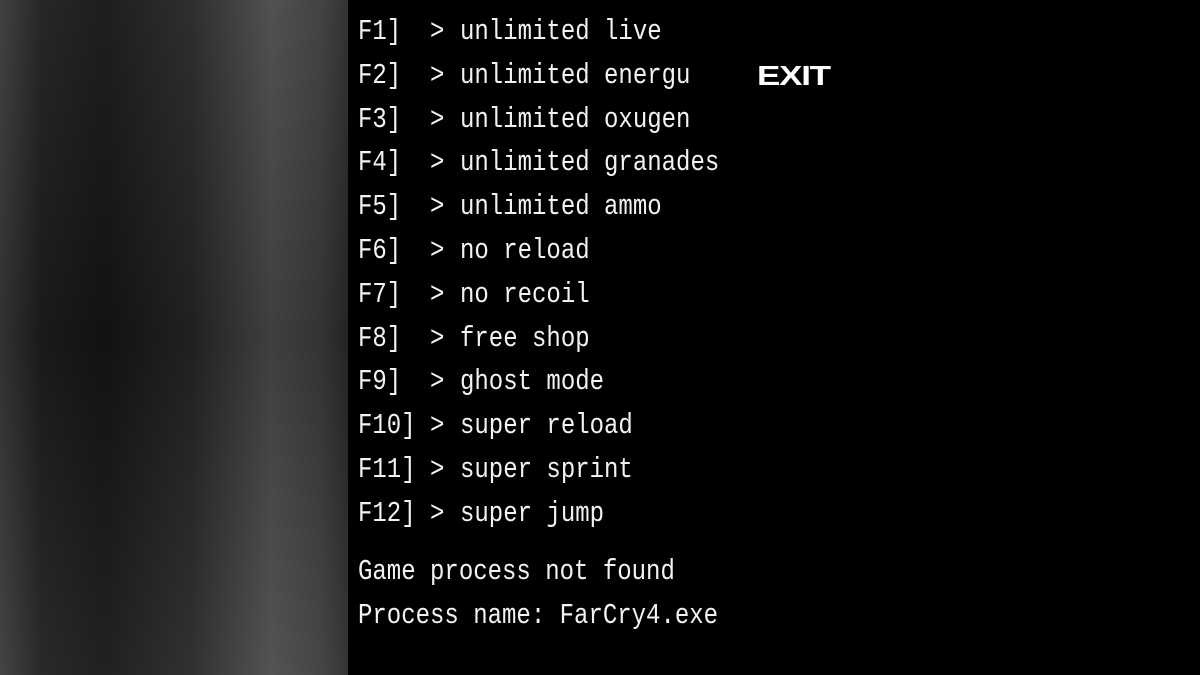  What do you see at coordinates (380, 295) in the screenshot?
I see `hotkey-key: F7]` at bounding box center [380, 295].